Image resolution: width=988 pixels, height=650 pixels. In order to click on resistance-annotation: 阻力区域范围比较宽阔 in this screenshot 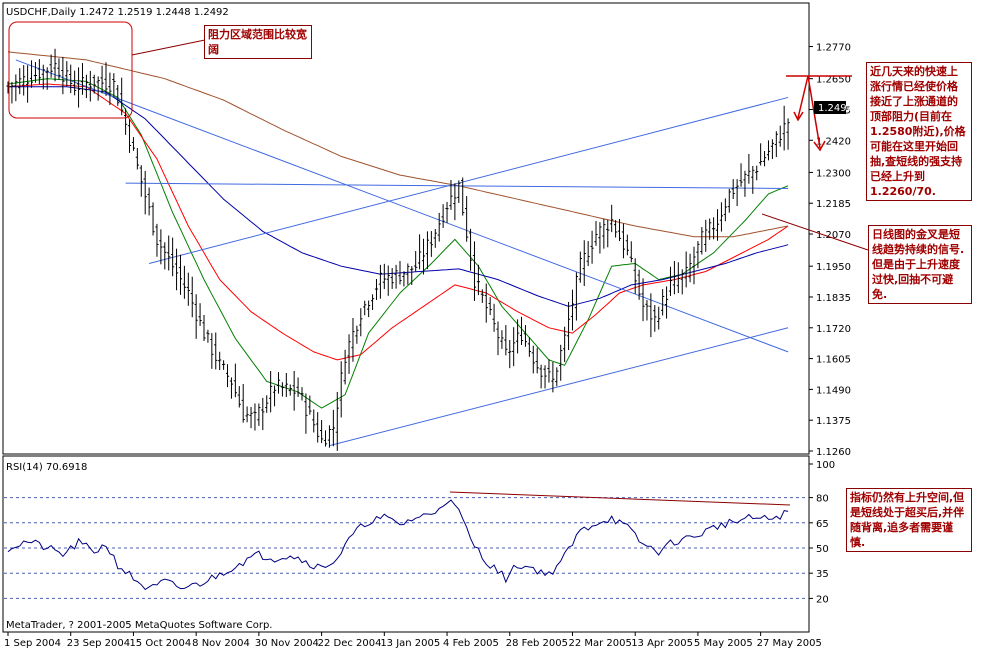, I will do `click(258, 42)`.